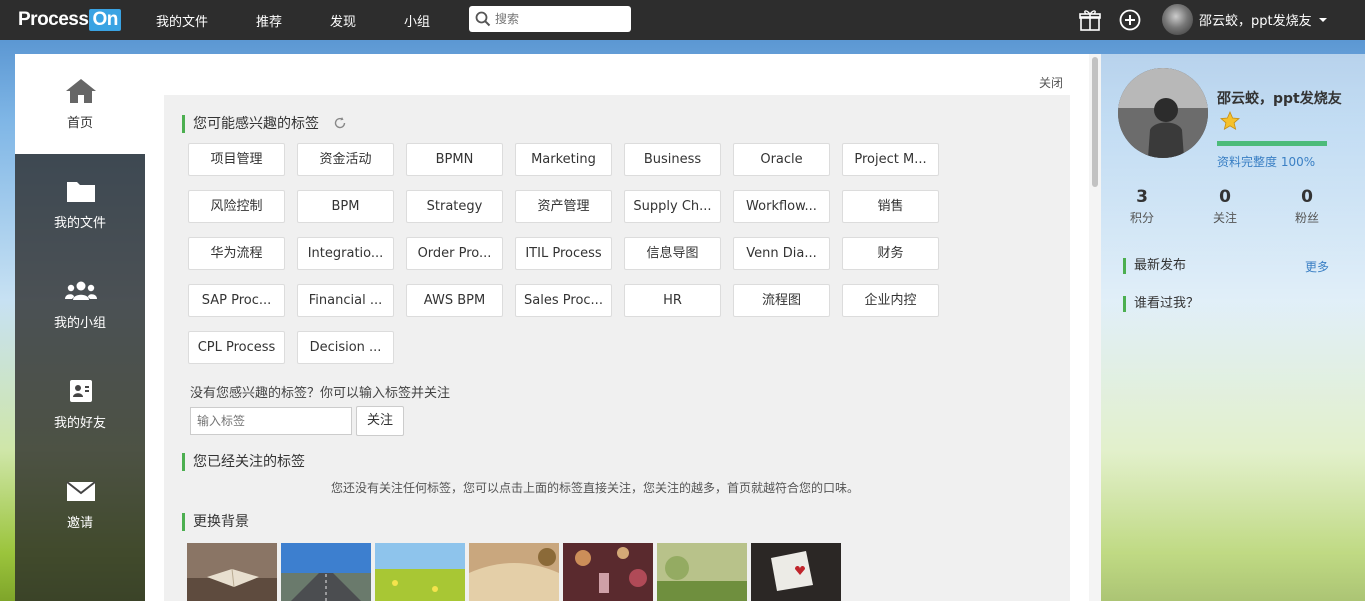 Image resolution: width=1365 pixels, height=601 pixels. I want to click on group-icon, so click(81, 290).